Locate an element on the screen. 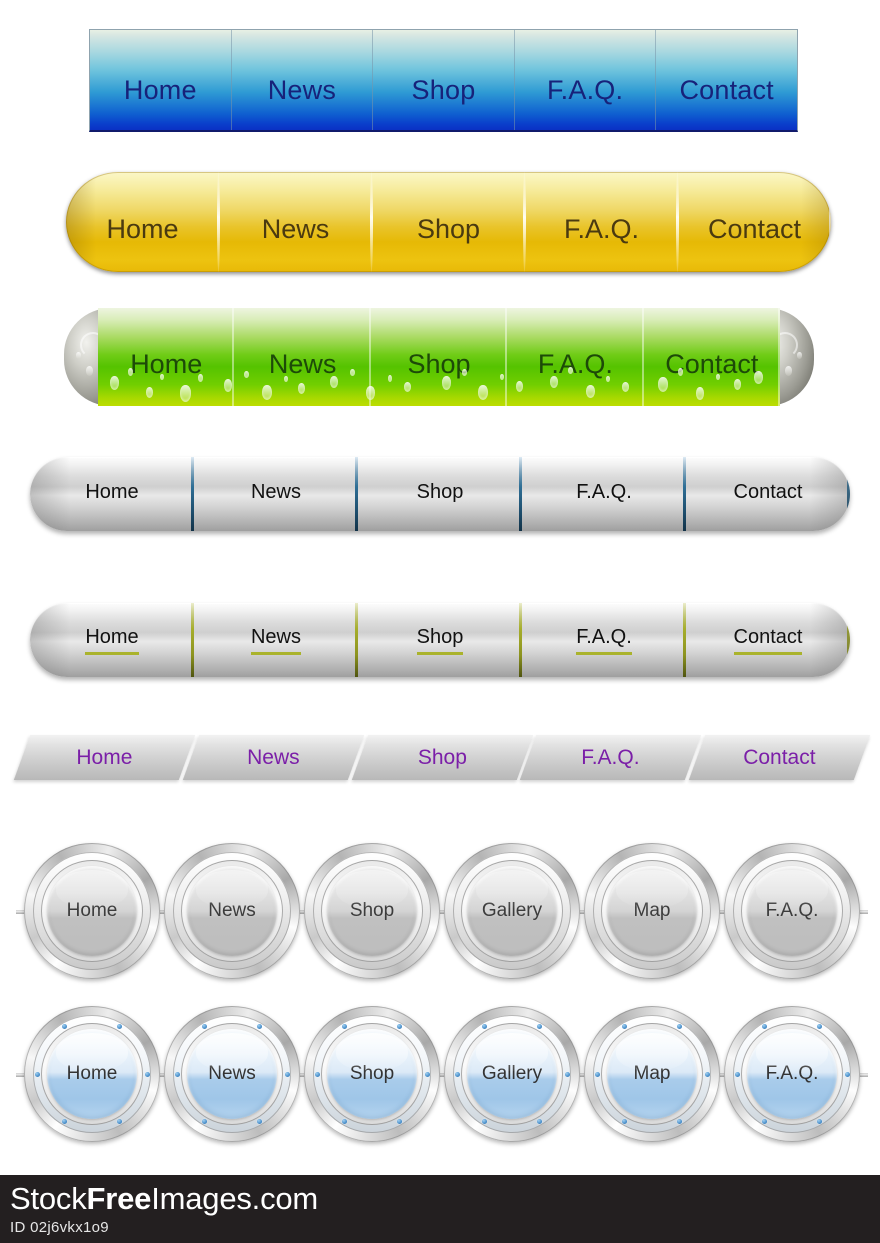 The height and width of the screenshot is (1243, 880). navbar-green-cylinder: Home News Shop F.A.Q. Contact is located at coordinates (439, 357).